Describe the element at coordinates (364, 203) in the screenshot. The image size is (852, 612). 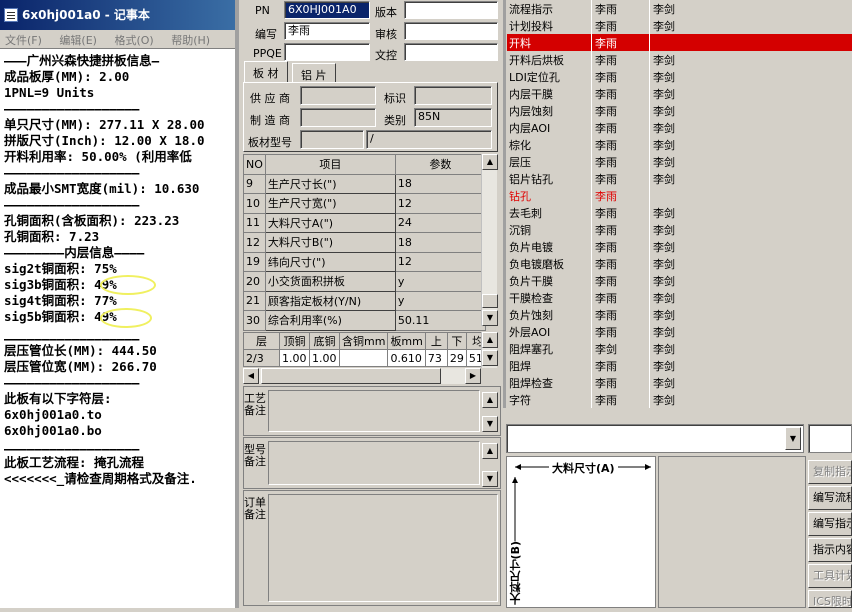
I see `table-row: 10 生产尺寸宽(") 12` at that location.